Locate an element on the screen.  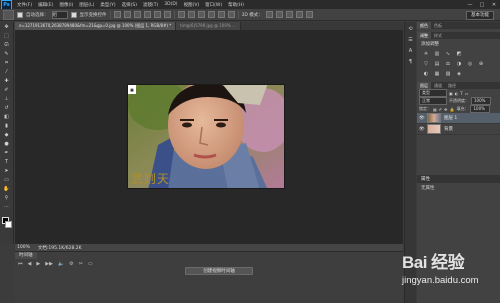
maximize-icon: □ is located at coordinates (482, 5).